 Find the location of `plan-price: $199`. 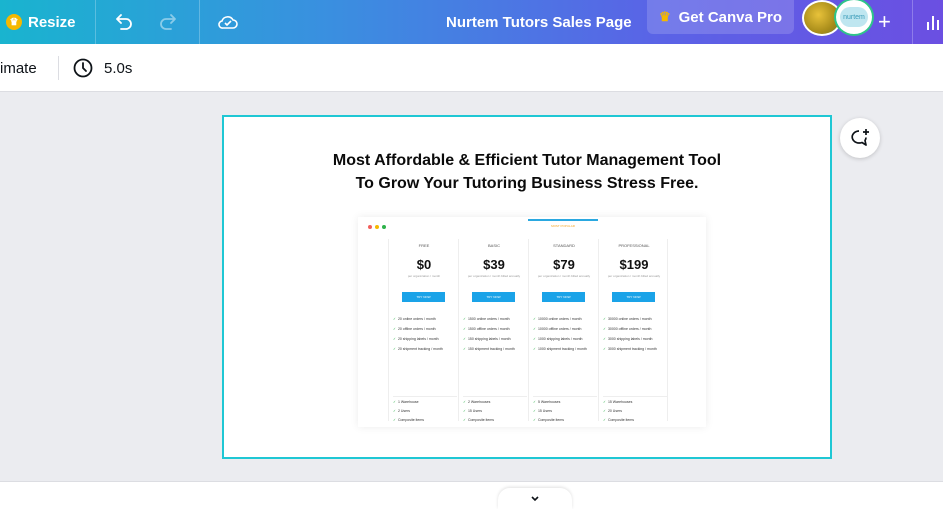

plan-price: $199 is located at coordinates (634, 264).